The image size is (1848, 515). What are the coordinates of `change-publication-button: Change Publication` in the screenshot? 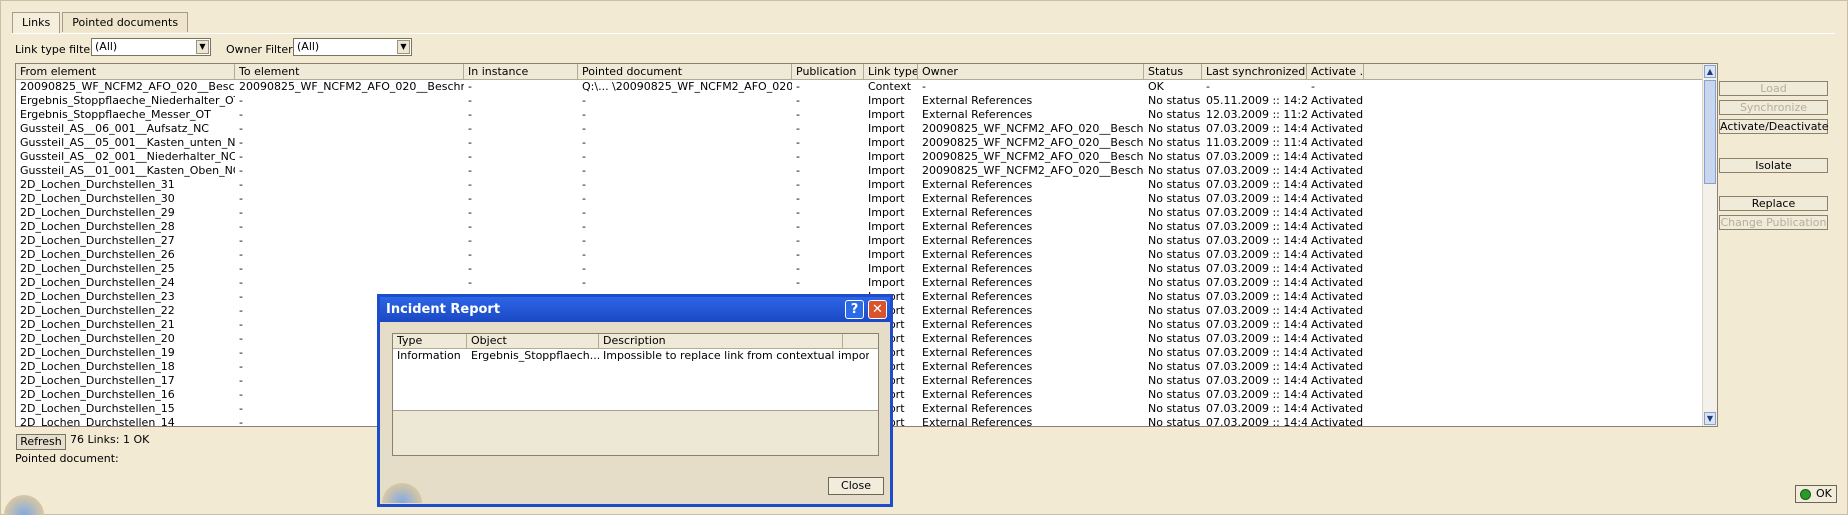 It's located at (1773, 222).